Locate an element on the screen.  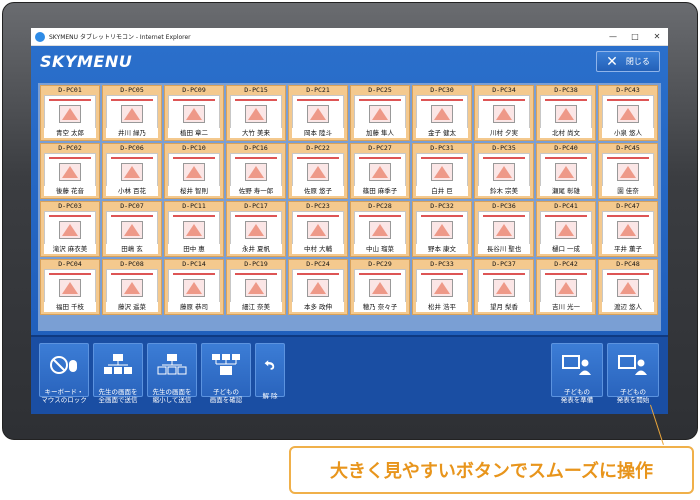
check-screens-label: 子どもの 画面を確認 is located at coordinates (226, 396).